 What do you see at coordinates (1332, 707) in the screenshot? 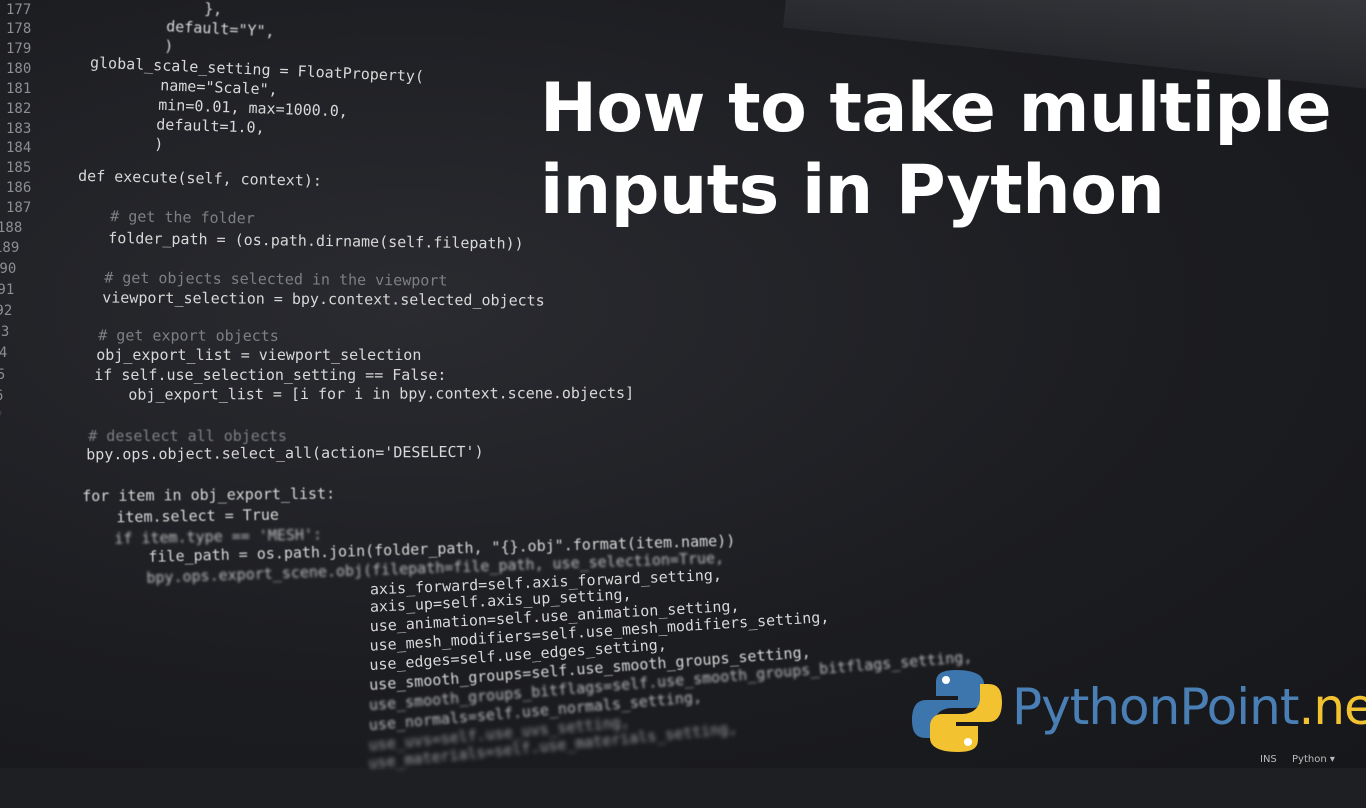
I see `logo-tld: .net` at bounding box center [1332, 707].